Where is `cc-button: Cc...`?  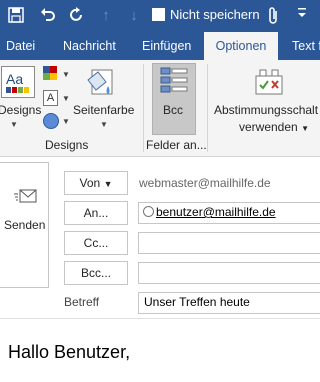
cc-button: Cc... is located at coordinates (96, 243).